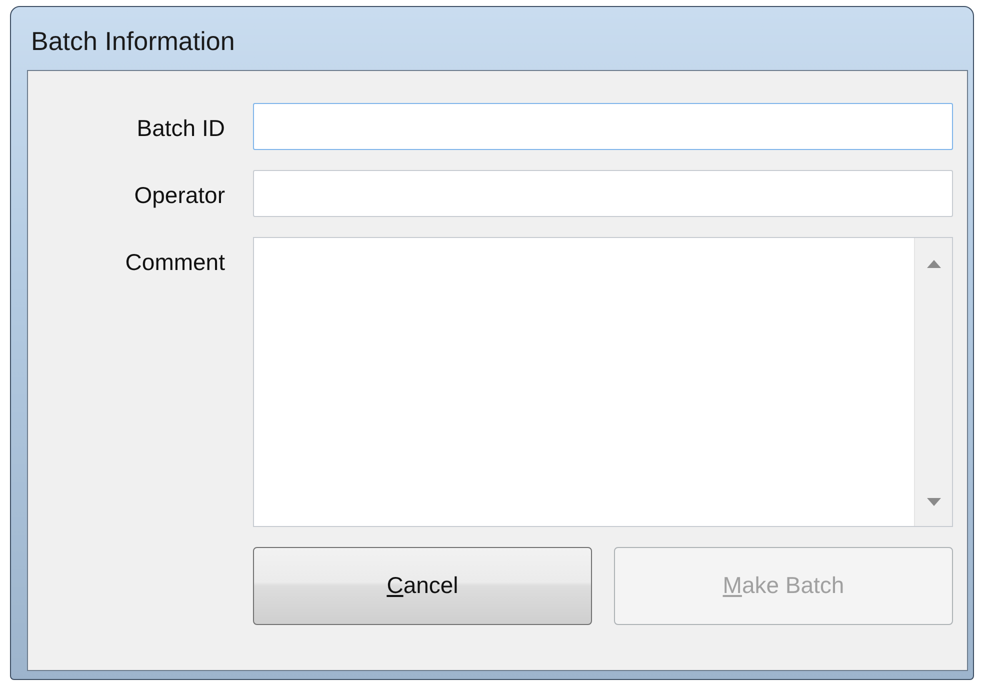  What do you see at coordinates (174, 262) in the screenshot?
I see `field-label: Comment` at bounding box center [174, 262].